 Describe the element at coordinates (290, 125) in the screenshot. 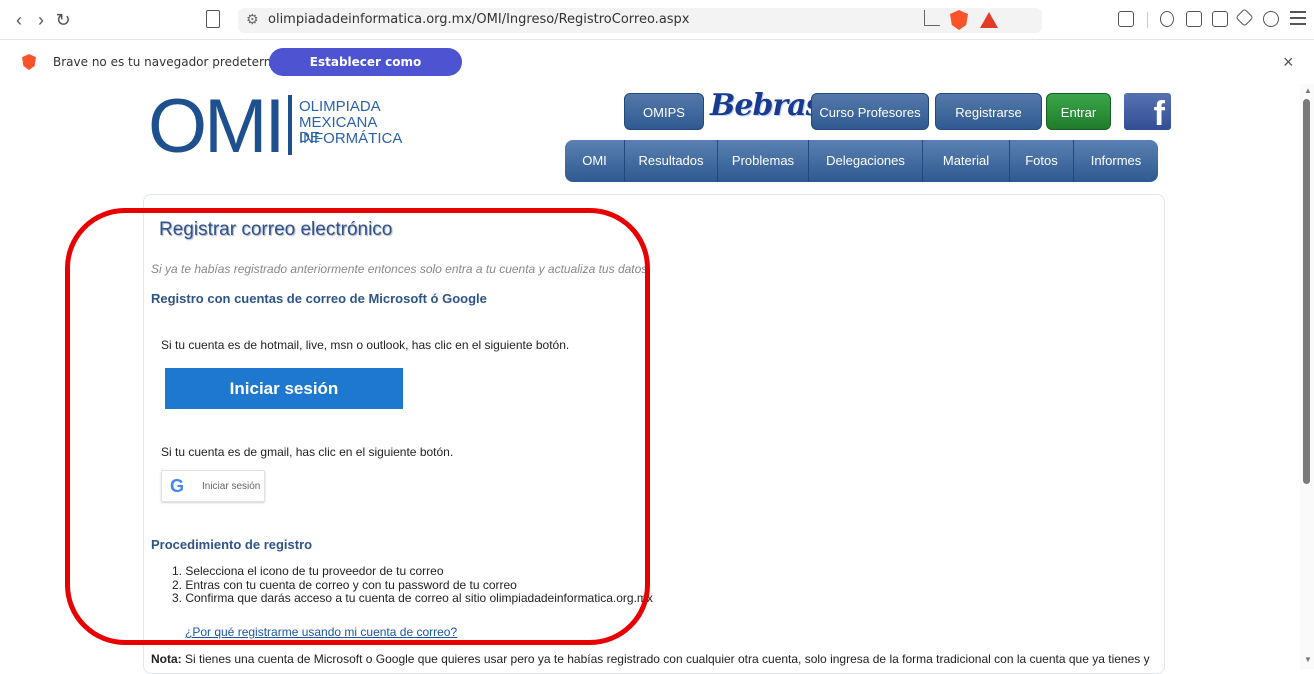

I see `logo-divider` at that location.